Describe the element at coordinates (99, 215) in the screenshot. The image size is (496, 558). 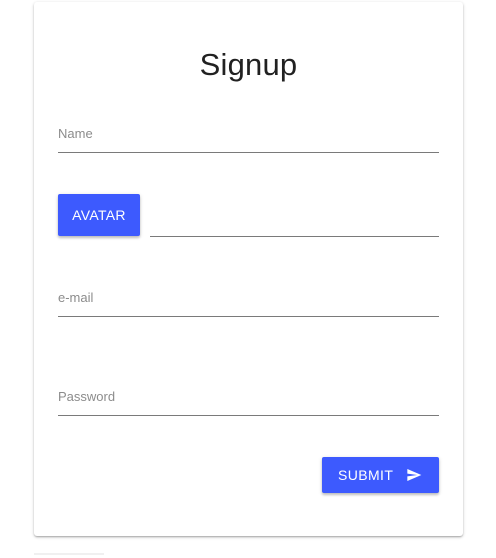
I see `avatar-button: AVATAR` at that location.